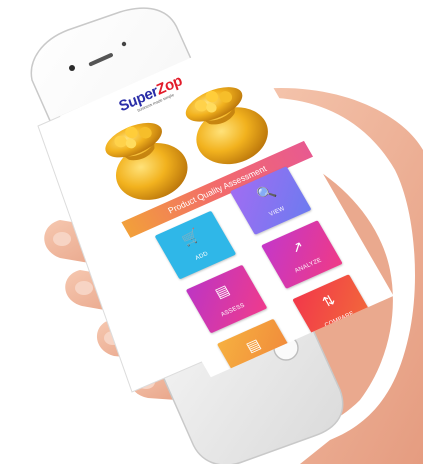 The image size is (423, 464). I want to click on tile-analyze: ↗ ANALYZE, so click(302, 254).